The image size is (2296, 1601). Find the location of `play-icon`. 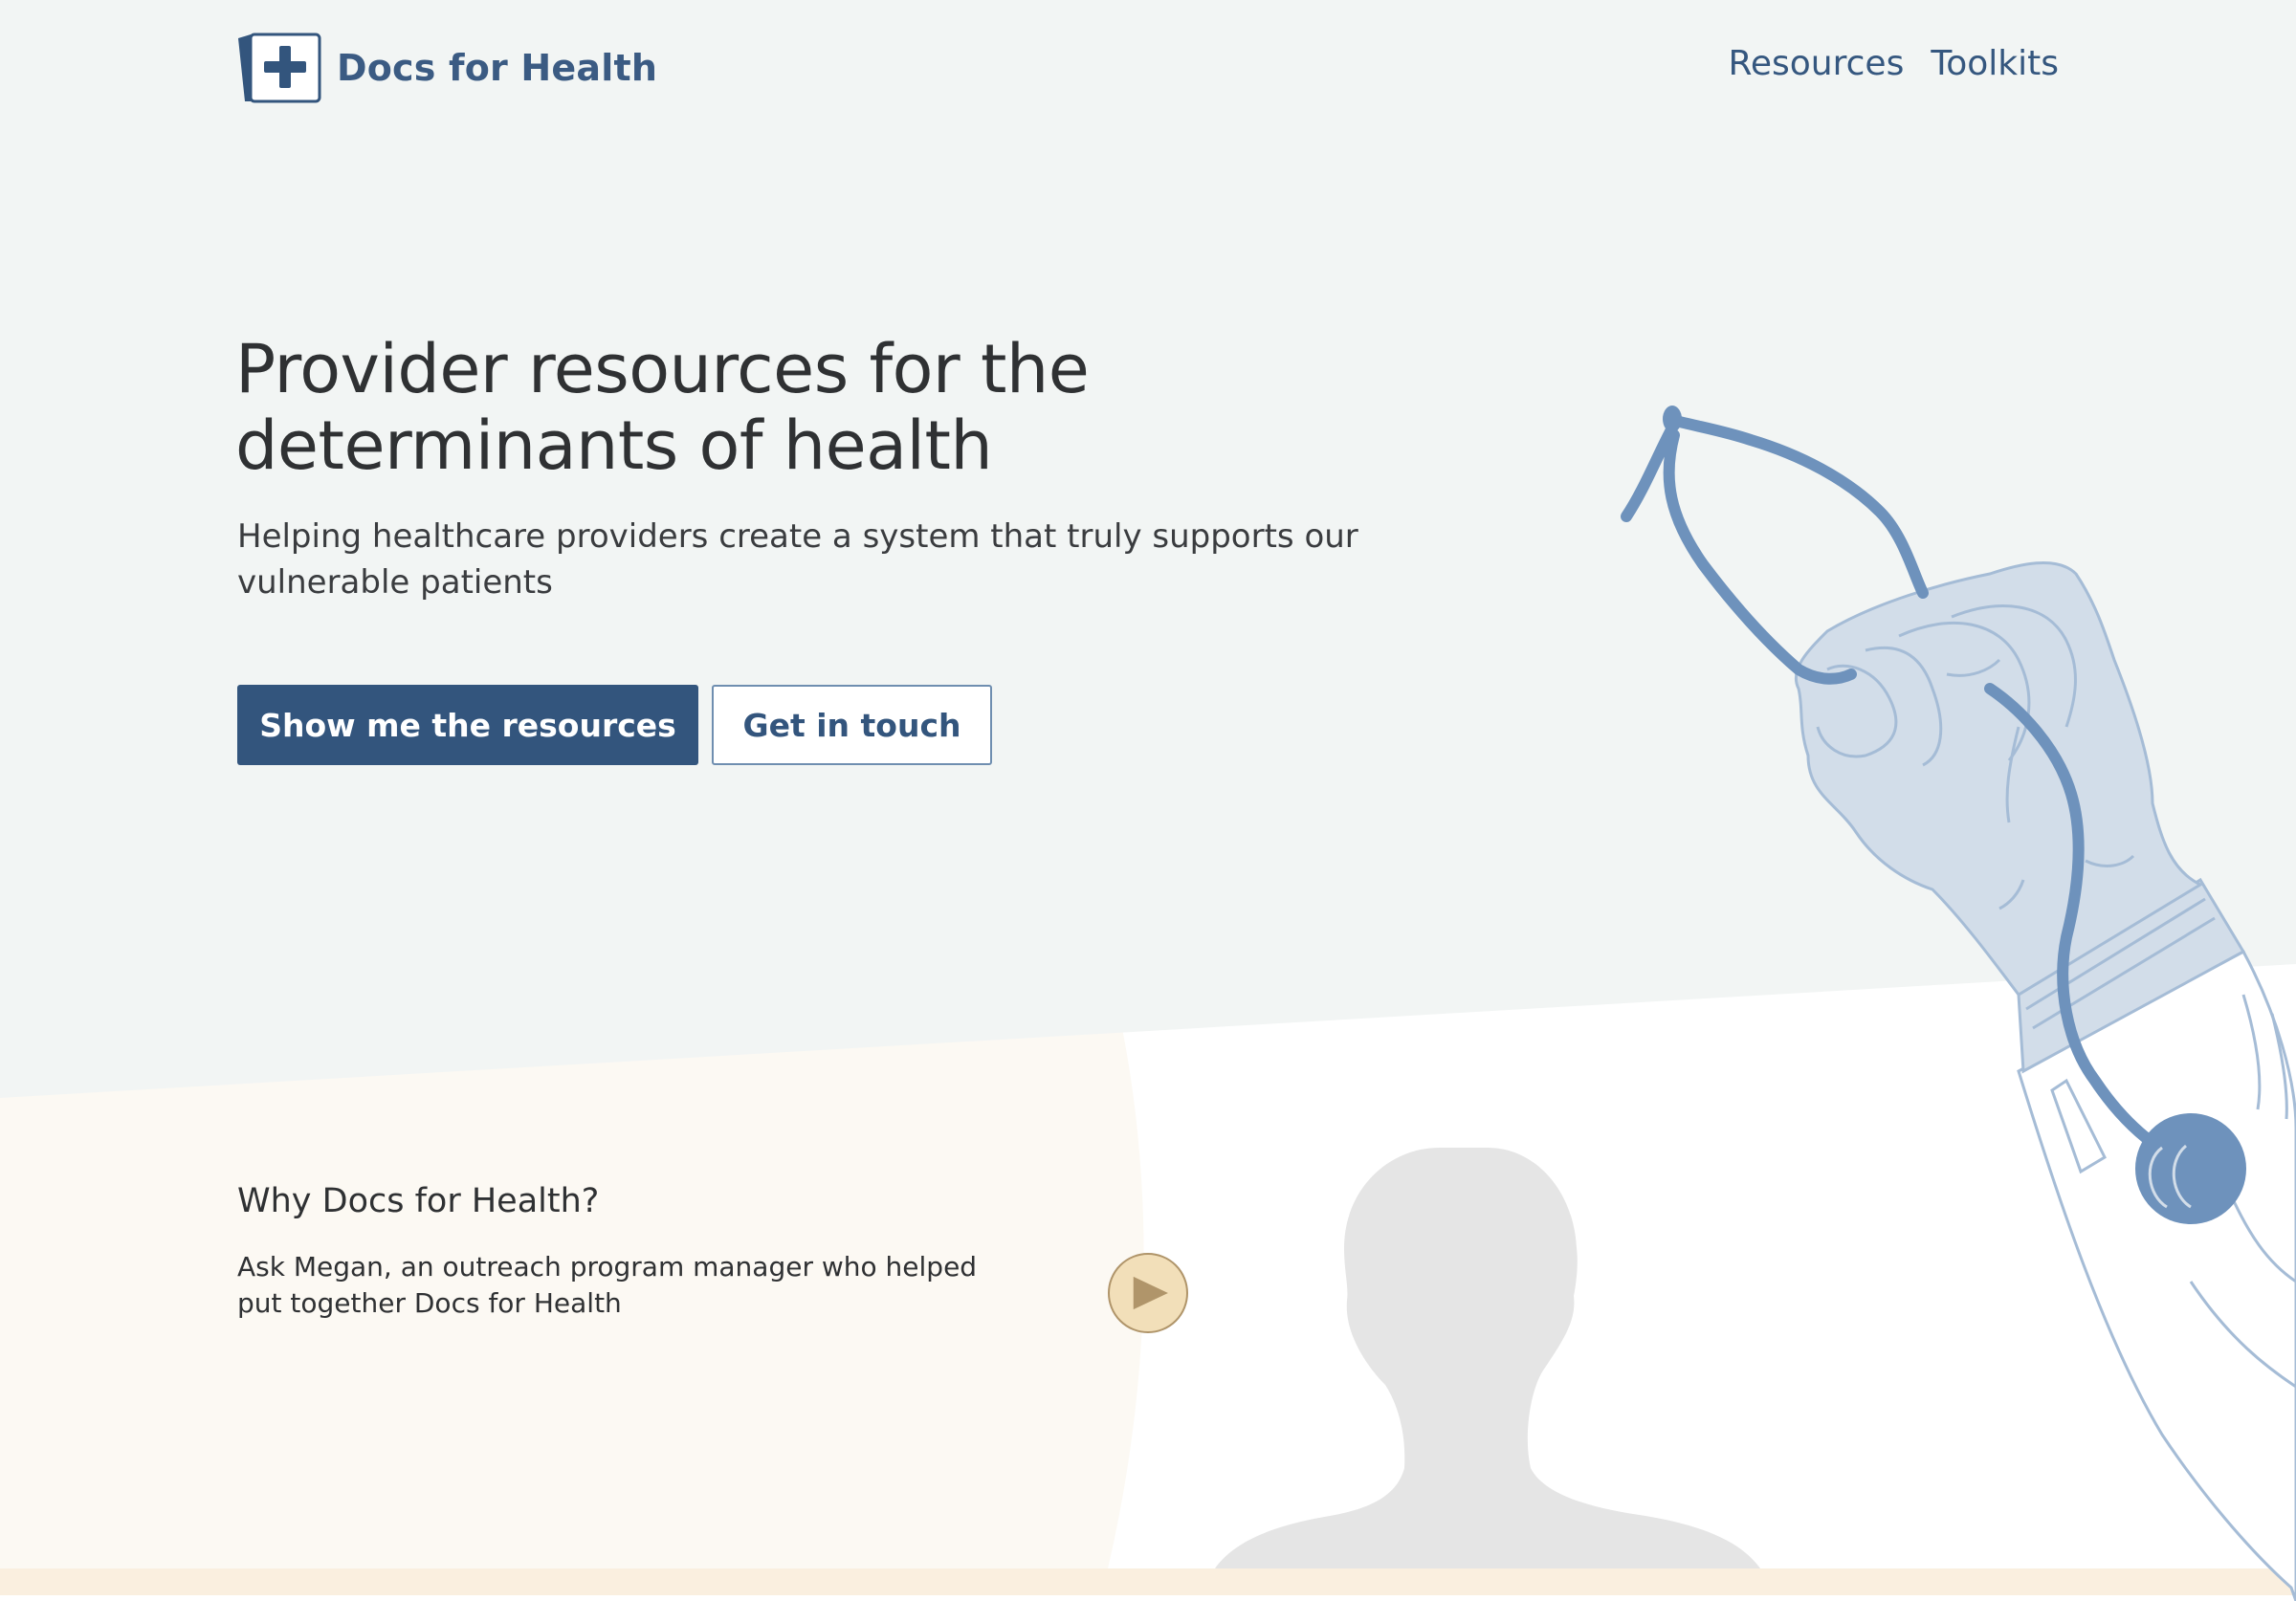

play-icon is located at coordinates (1150, 1293).